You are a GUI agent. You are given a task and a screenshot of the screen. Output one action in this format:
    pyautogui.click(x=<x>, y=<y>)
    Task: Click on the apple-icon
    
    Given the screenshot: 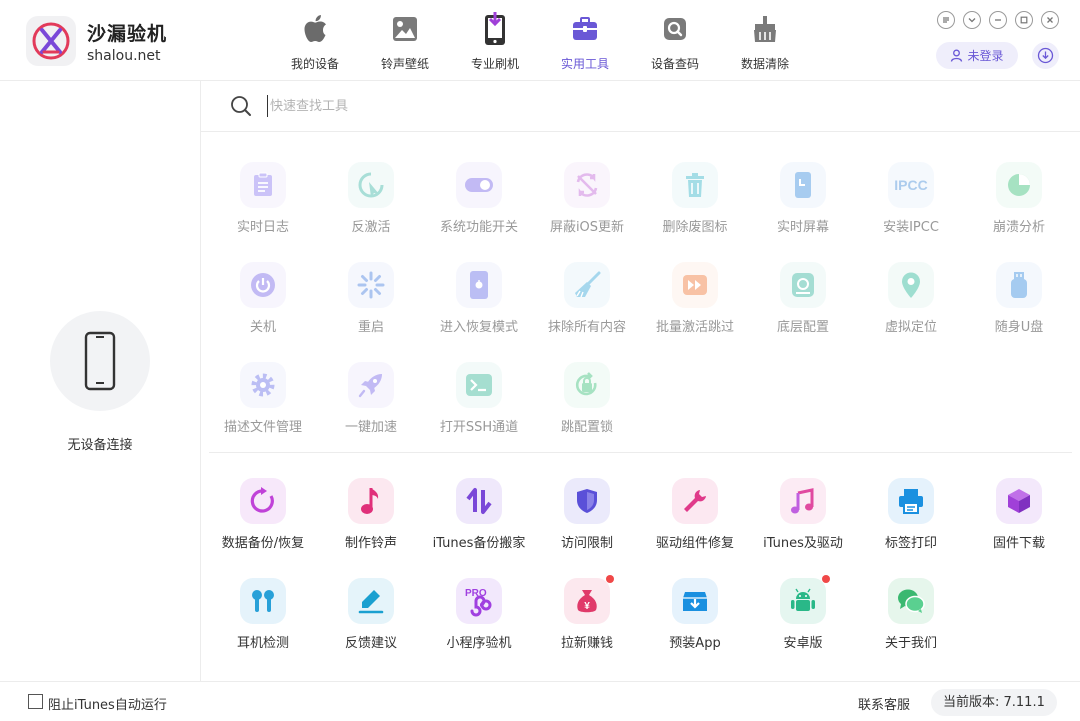 What is the action you would take?
    pyautogui.click(x=315, y=29)
    